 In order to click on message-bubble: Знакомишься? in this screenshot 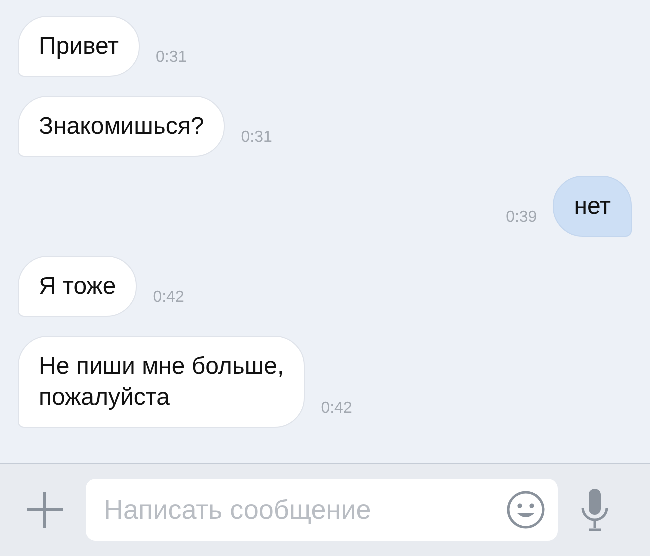, I will do `click(122, 126)`.